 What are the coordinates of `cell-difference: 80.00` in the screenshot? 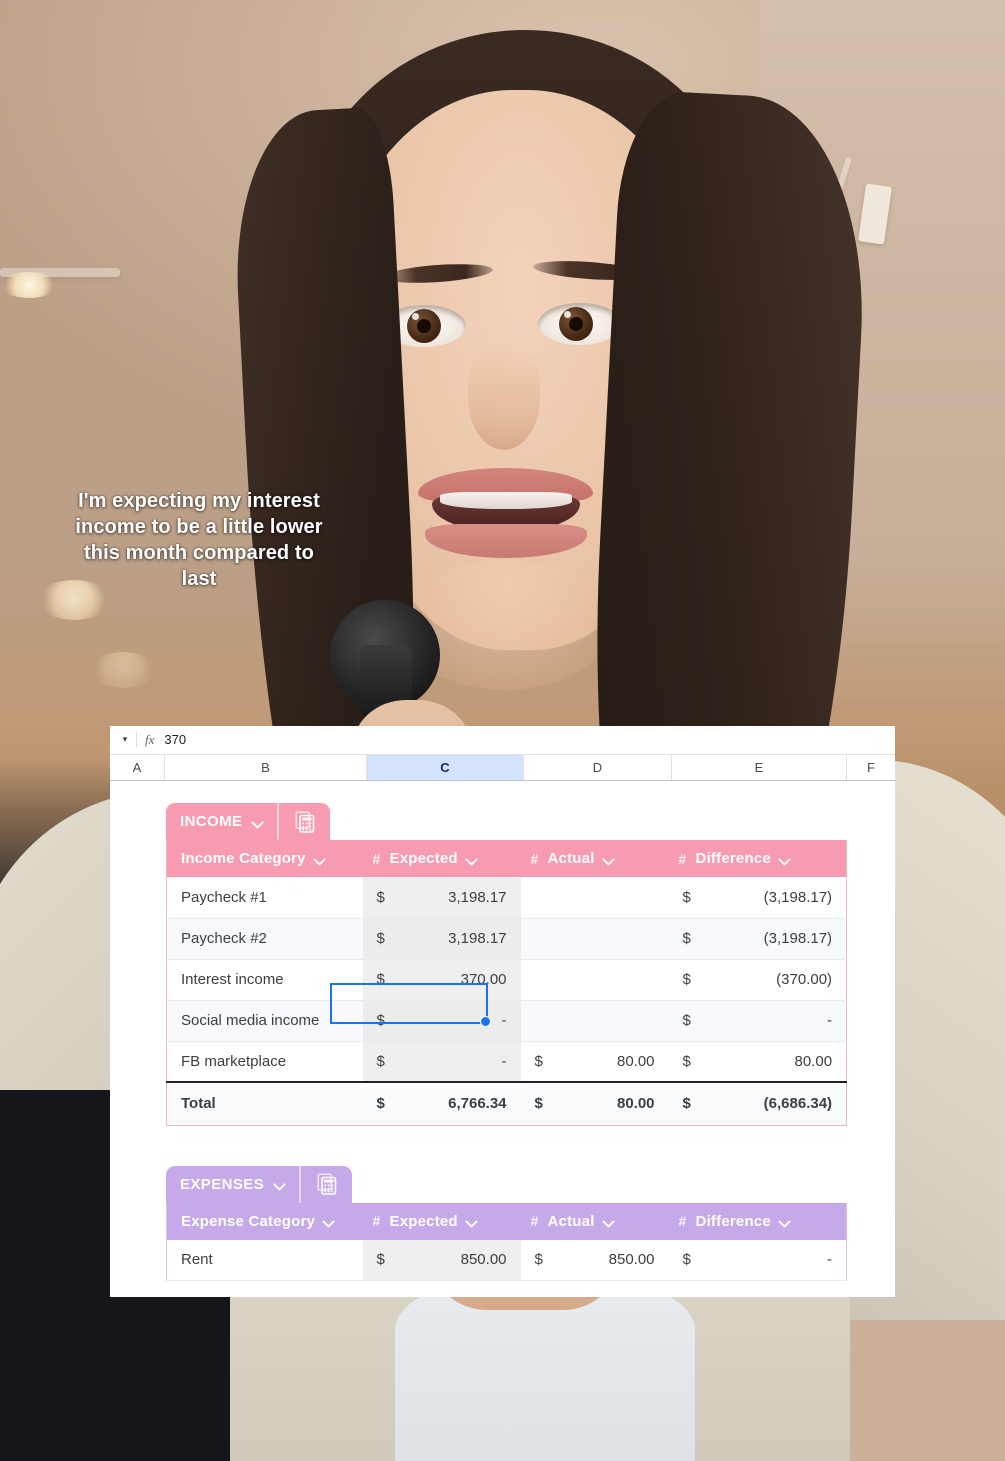 It's located at (772, 1062).